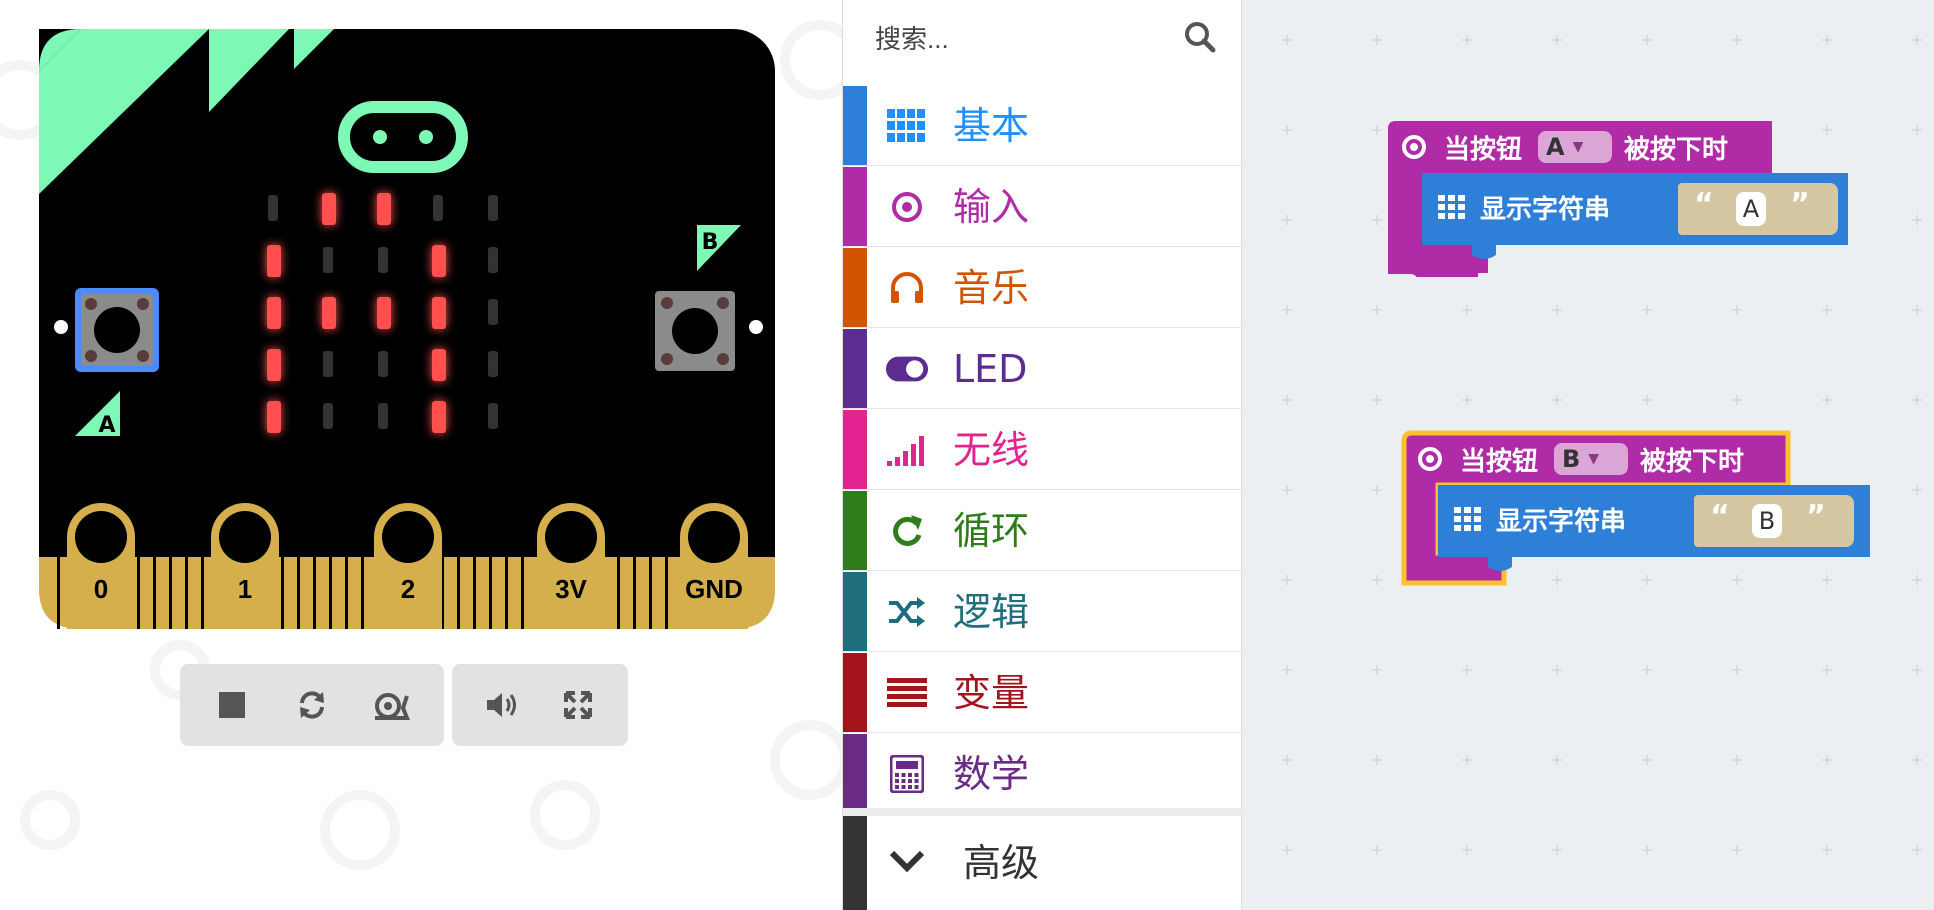 This screenshot has height=910, width=1934. I want to click on mute-button, so click(502, 705).